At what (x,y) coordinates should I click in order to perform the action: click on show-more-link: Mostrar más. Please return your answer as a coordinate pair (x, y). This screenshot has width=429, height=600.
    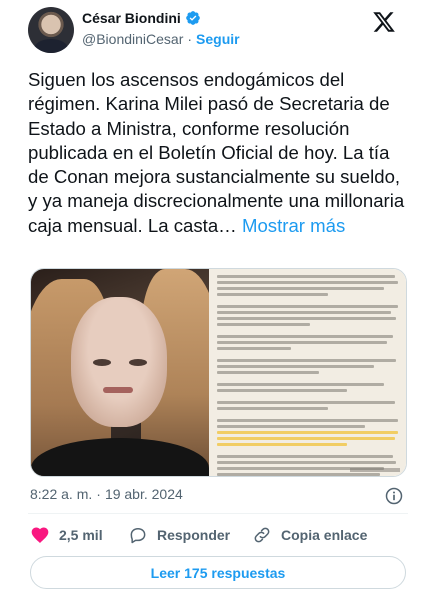
    Looking at the image, I should click on (293, 225).